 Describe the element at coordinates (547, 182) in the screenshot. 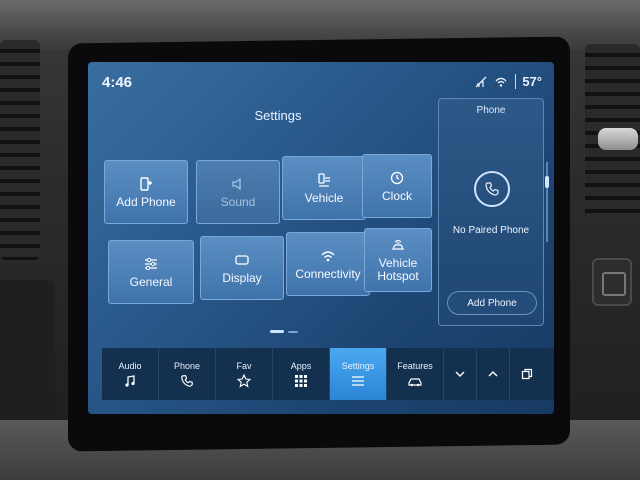

I see `scrollbar-thumb` at that location.